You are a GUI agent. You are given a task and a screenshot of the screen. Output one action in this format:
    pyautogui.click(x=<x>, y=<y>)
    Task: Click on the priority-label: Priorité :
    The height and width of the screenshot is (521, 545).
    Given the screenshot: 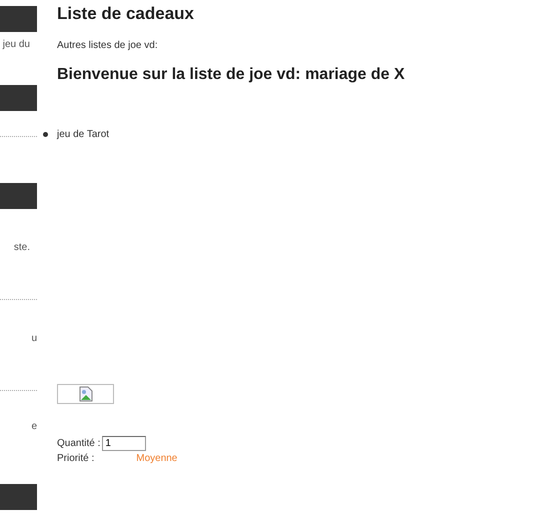 What is the action you would take?
    pyautogui.click(x=75, y=458)
    